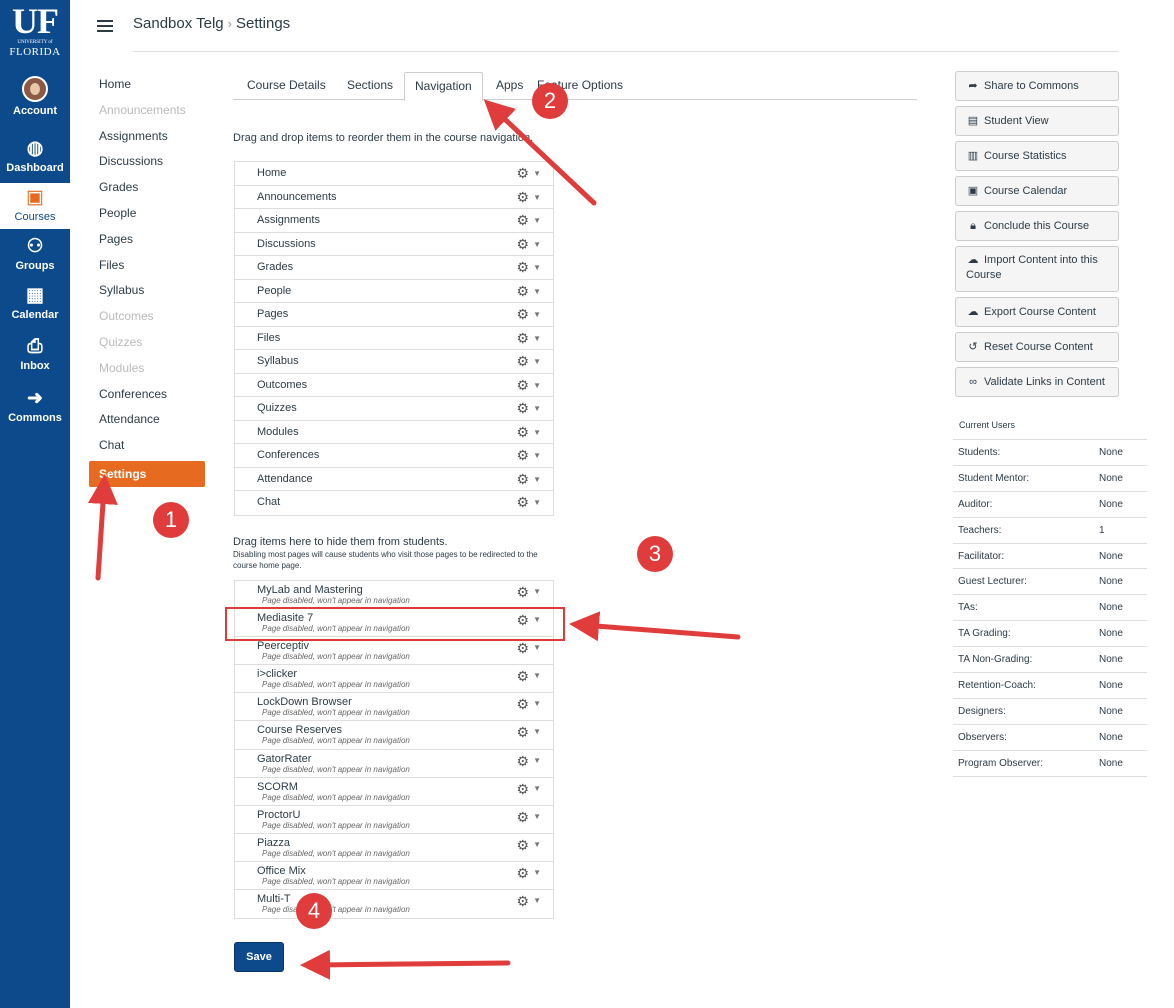  What do you see at coordinates (1037, 312) in the screenshot?
I see `export-content-button: ☁ Export Course Content` at bounding box center [1037, 312].